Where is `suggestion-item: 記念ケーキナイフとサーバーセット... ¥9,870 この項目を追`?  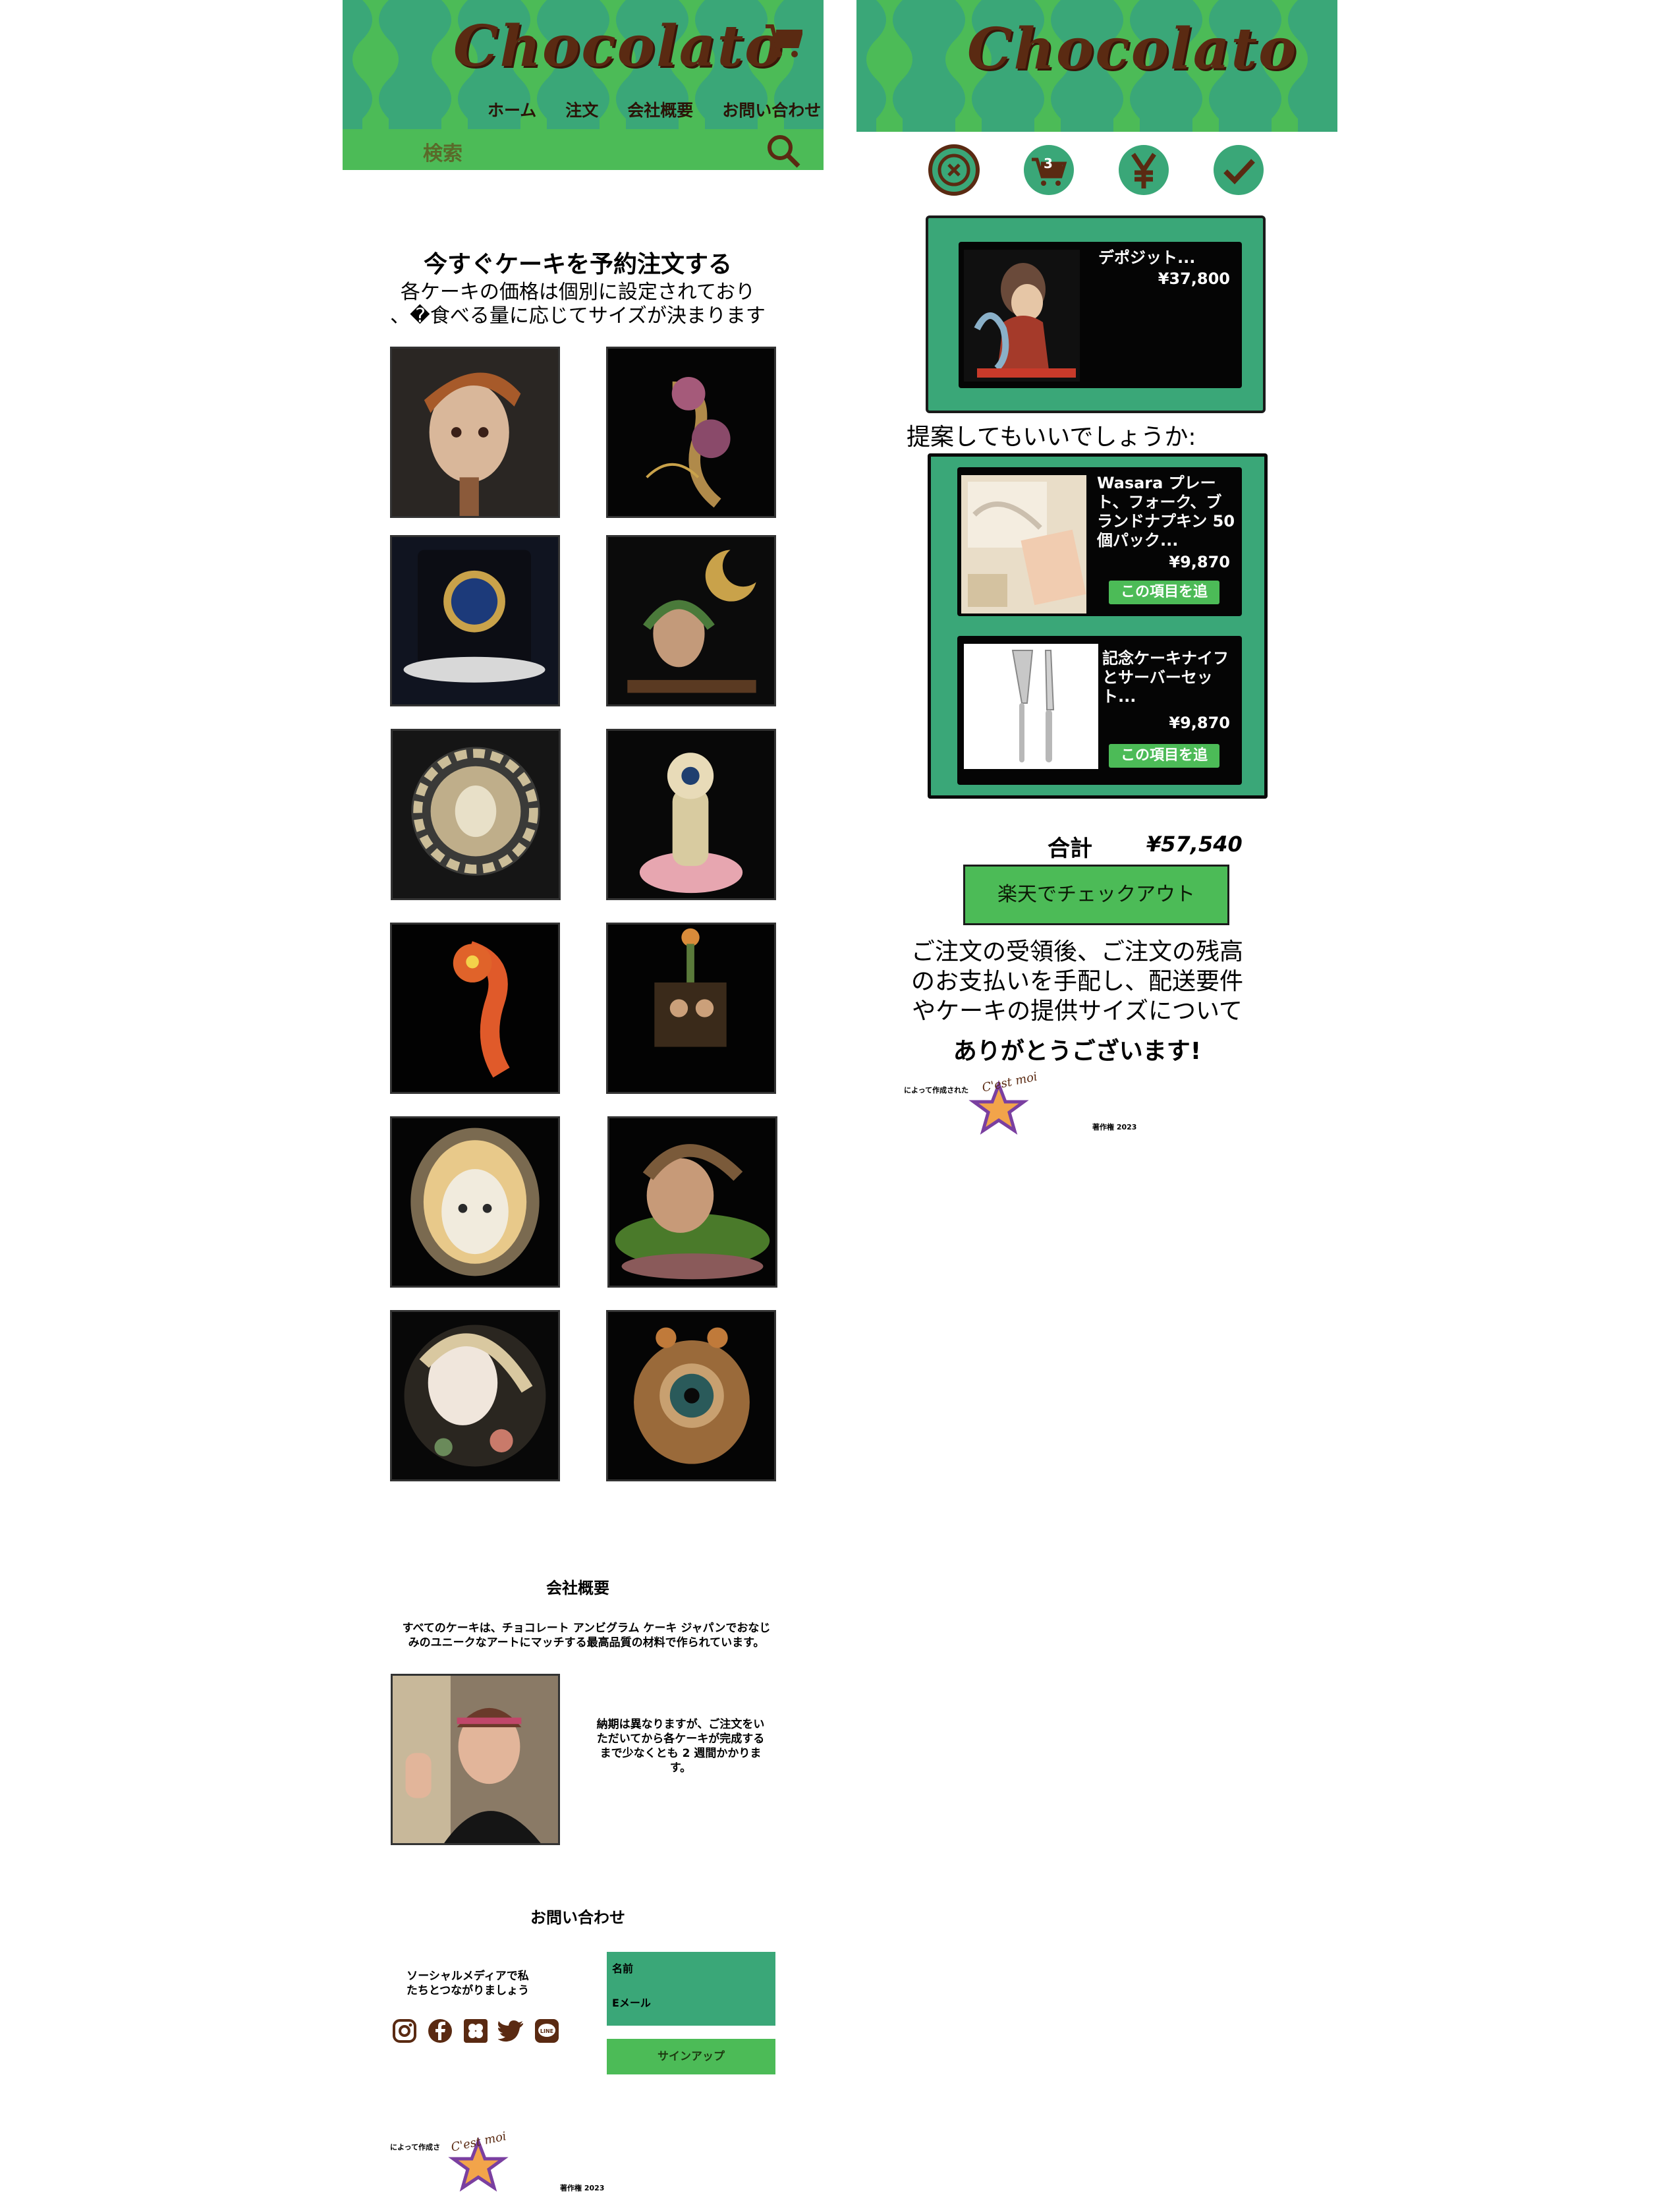
suggestion-item: 記念ケーキナイフとサーバーセット... ¥9,870 この項目を追 is located at coordinates (1099, 710).